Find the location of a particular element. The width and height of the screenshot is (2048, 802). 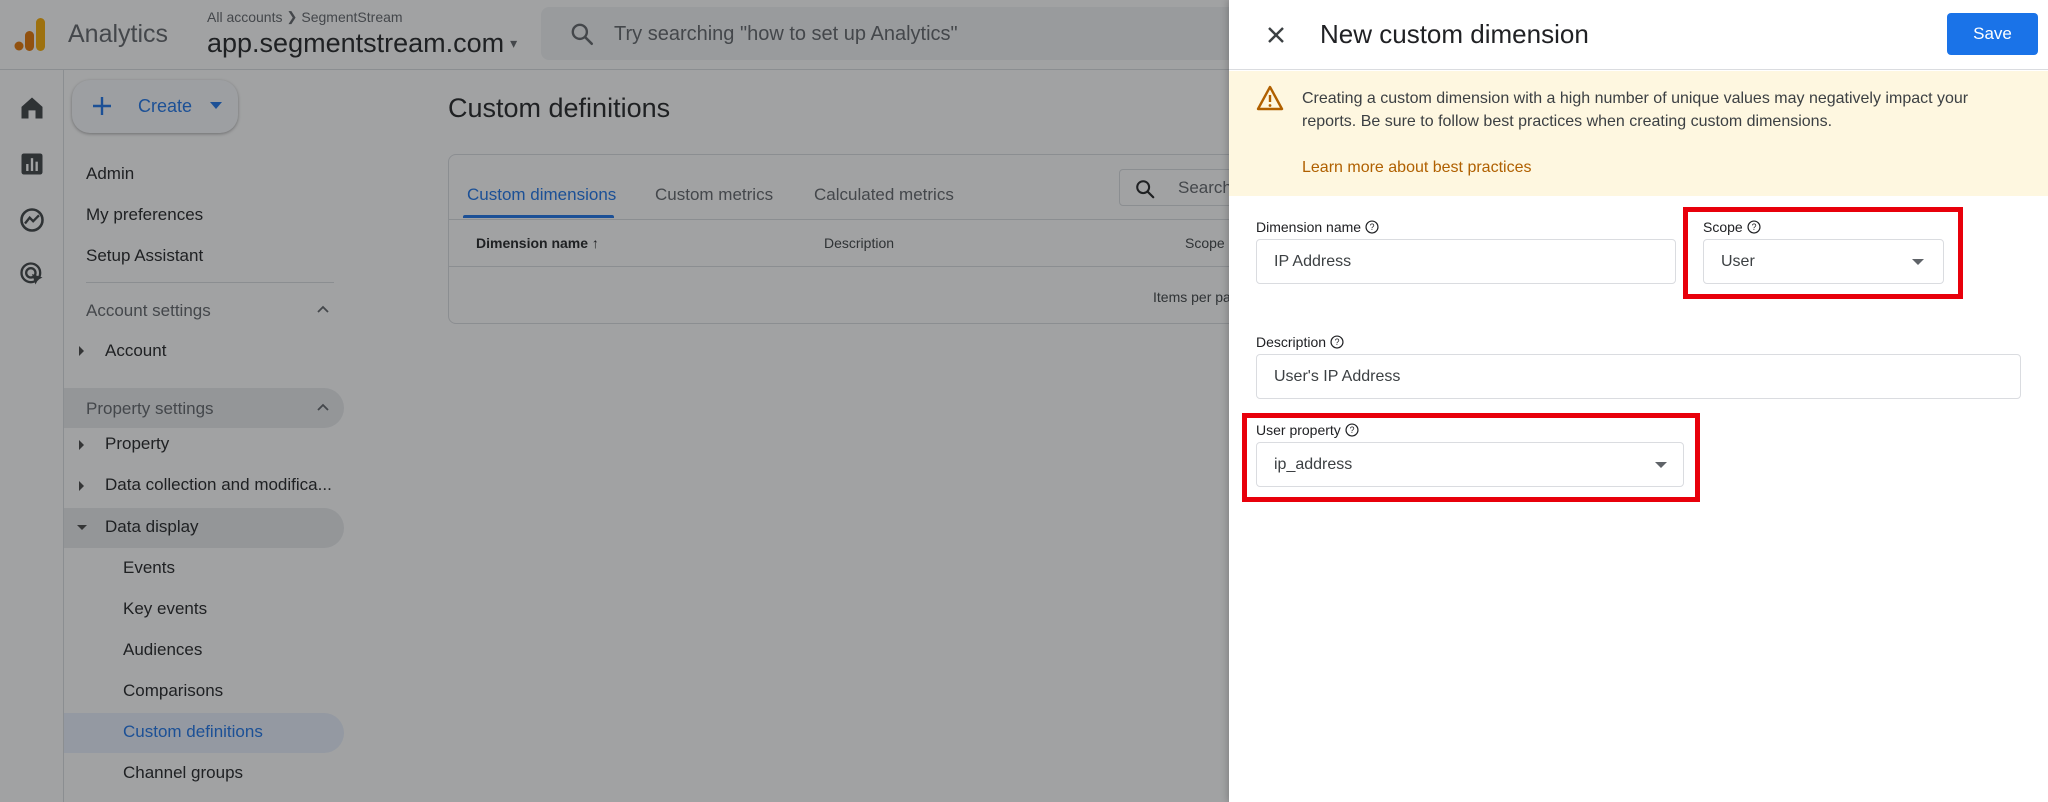

label-text: Description is located at coordinates (1291, 342).